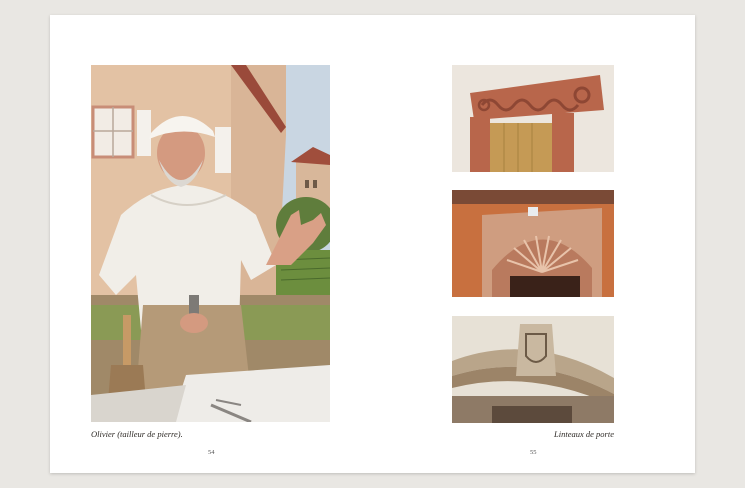 Image resolution: width=745 pixels, height=488 pixels. What do you see at coordinates (533, 369) in the screenshot?
I see `carved-lintel-crest-photo` at bounding box center [533, 369].